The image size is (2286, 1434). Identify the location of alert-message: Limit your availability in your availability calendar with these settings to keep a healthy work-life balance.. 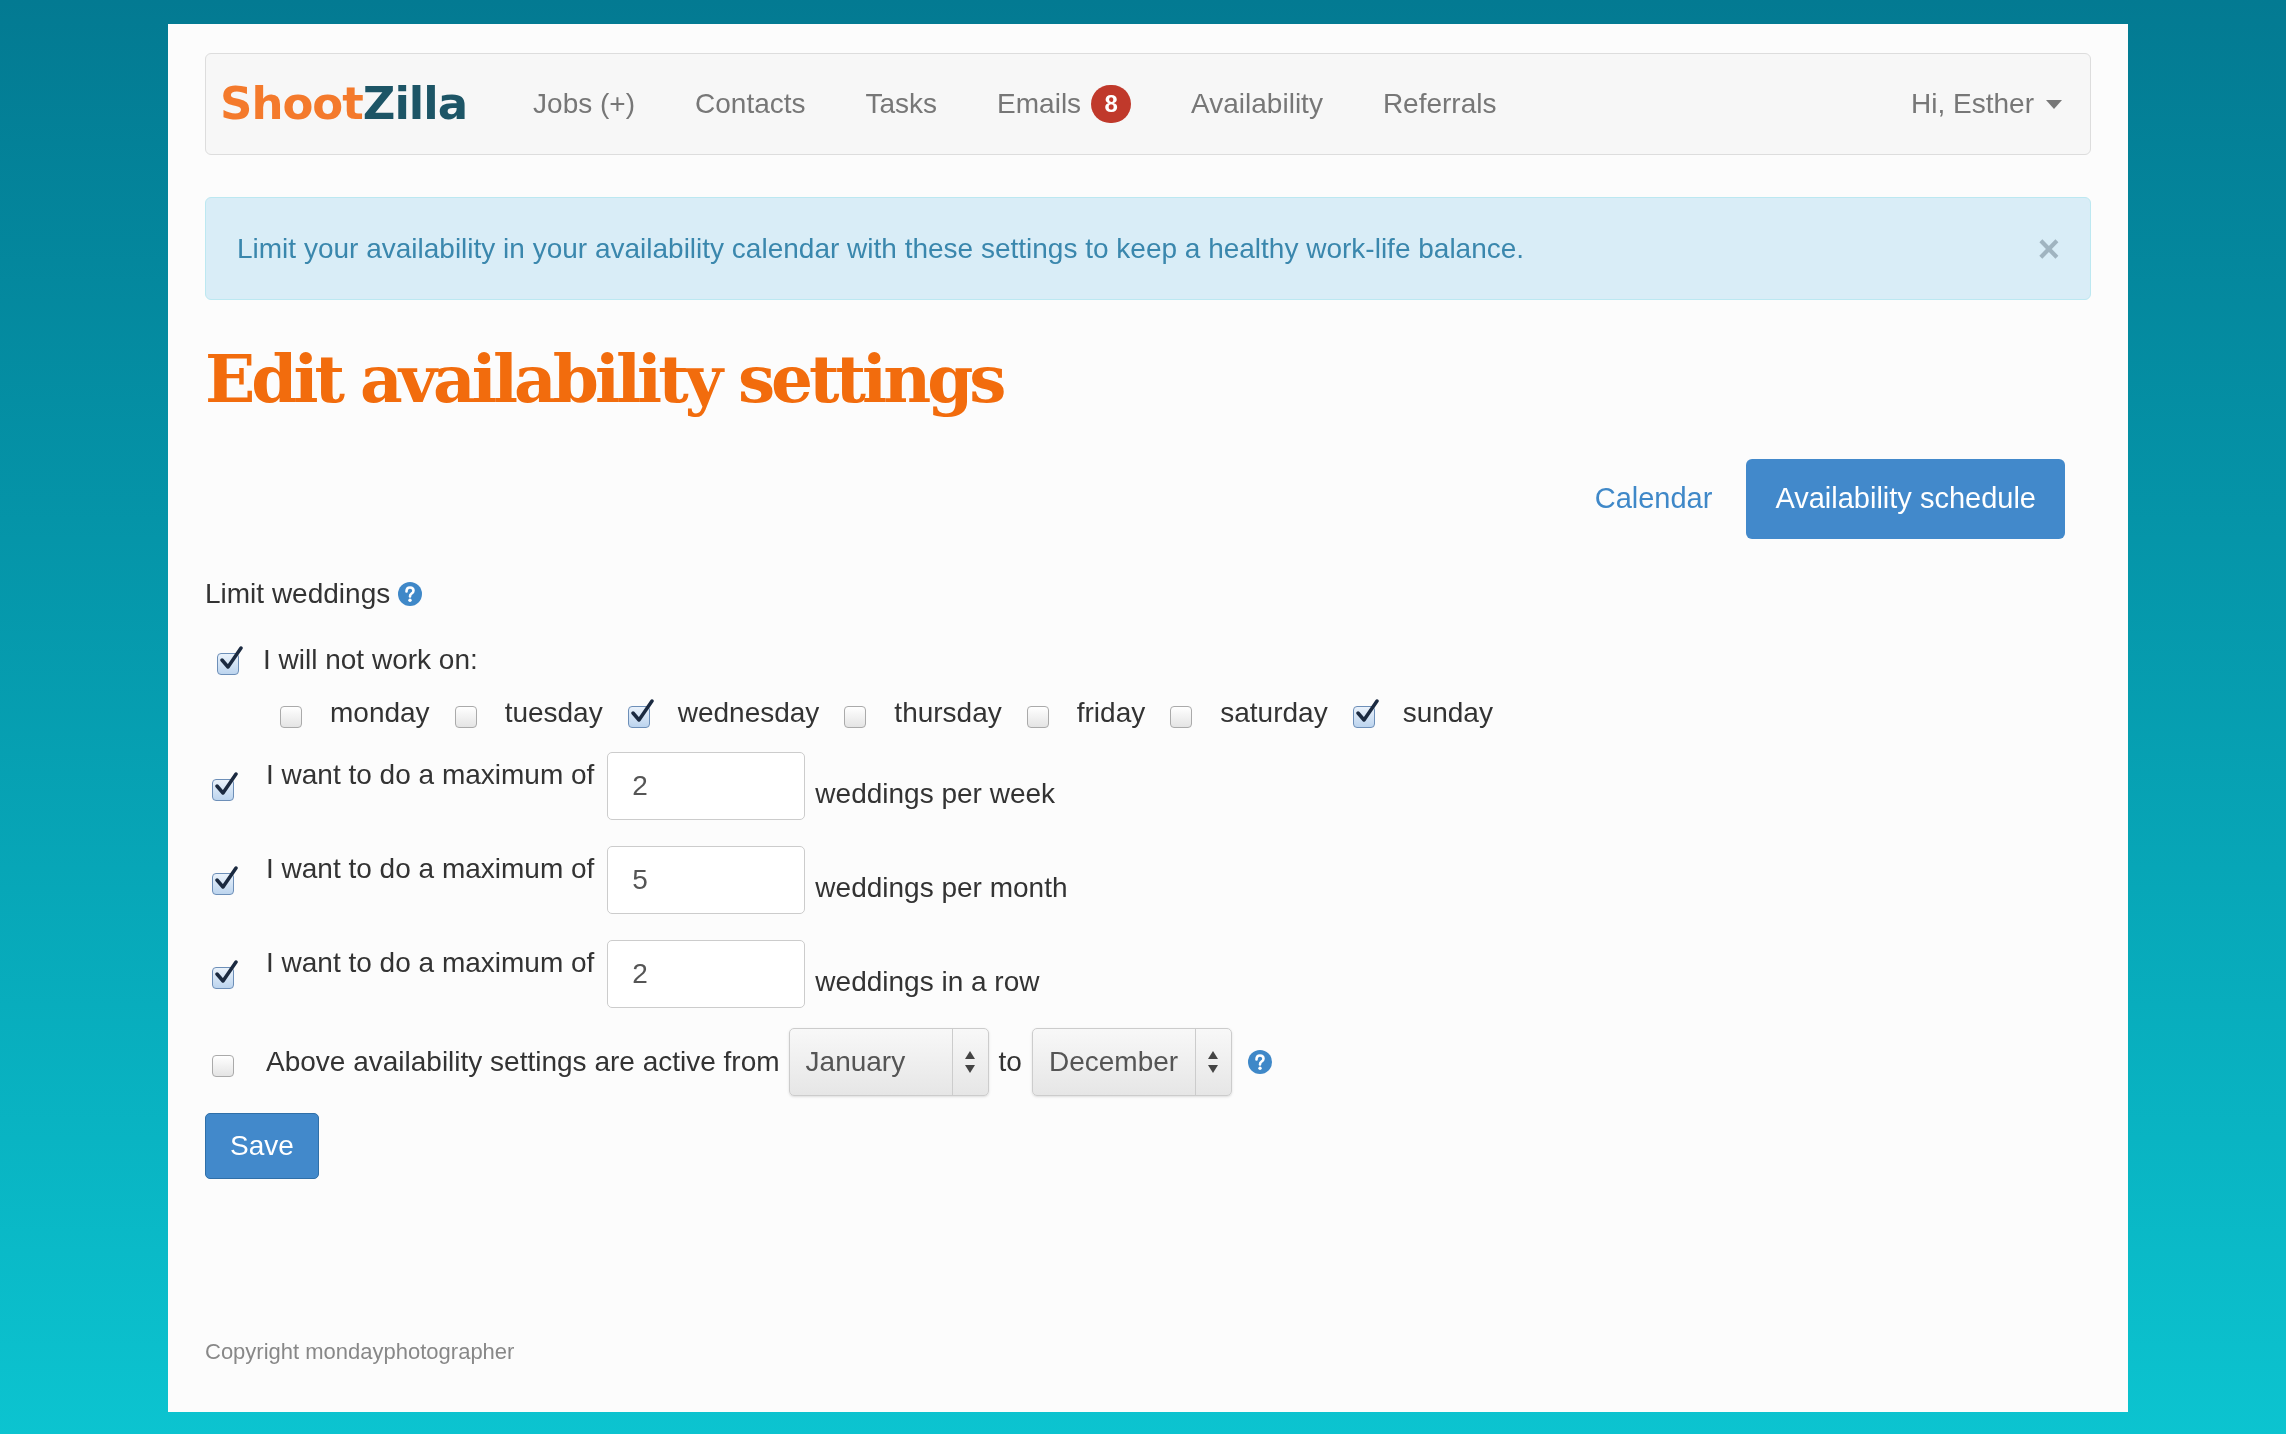
(881, 248).